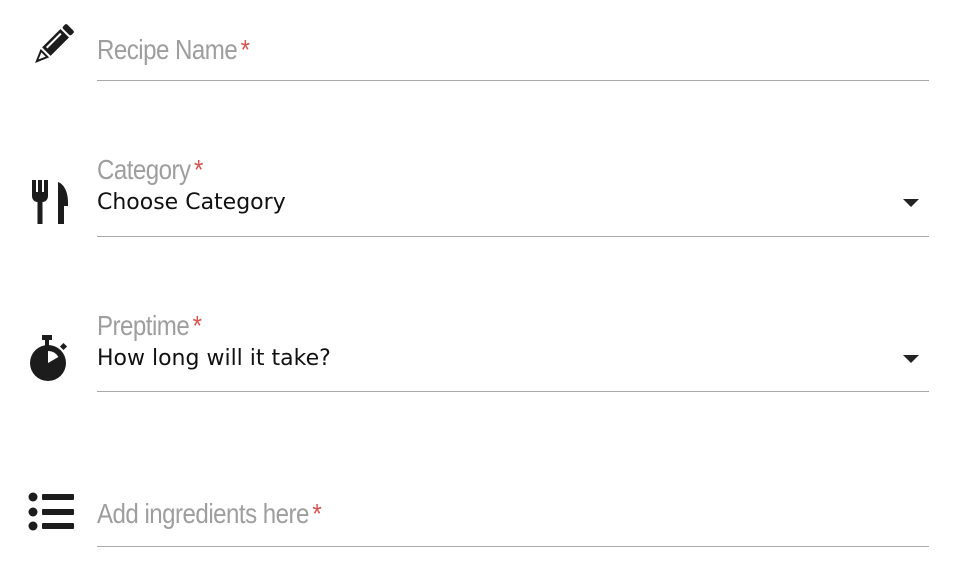  I want to click on preptime-select: Preptime * How long will it take?, so click(513, 349).